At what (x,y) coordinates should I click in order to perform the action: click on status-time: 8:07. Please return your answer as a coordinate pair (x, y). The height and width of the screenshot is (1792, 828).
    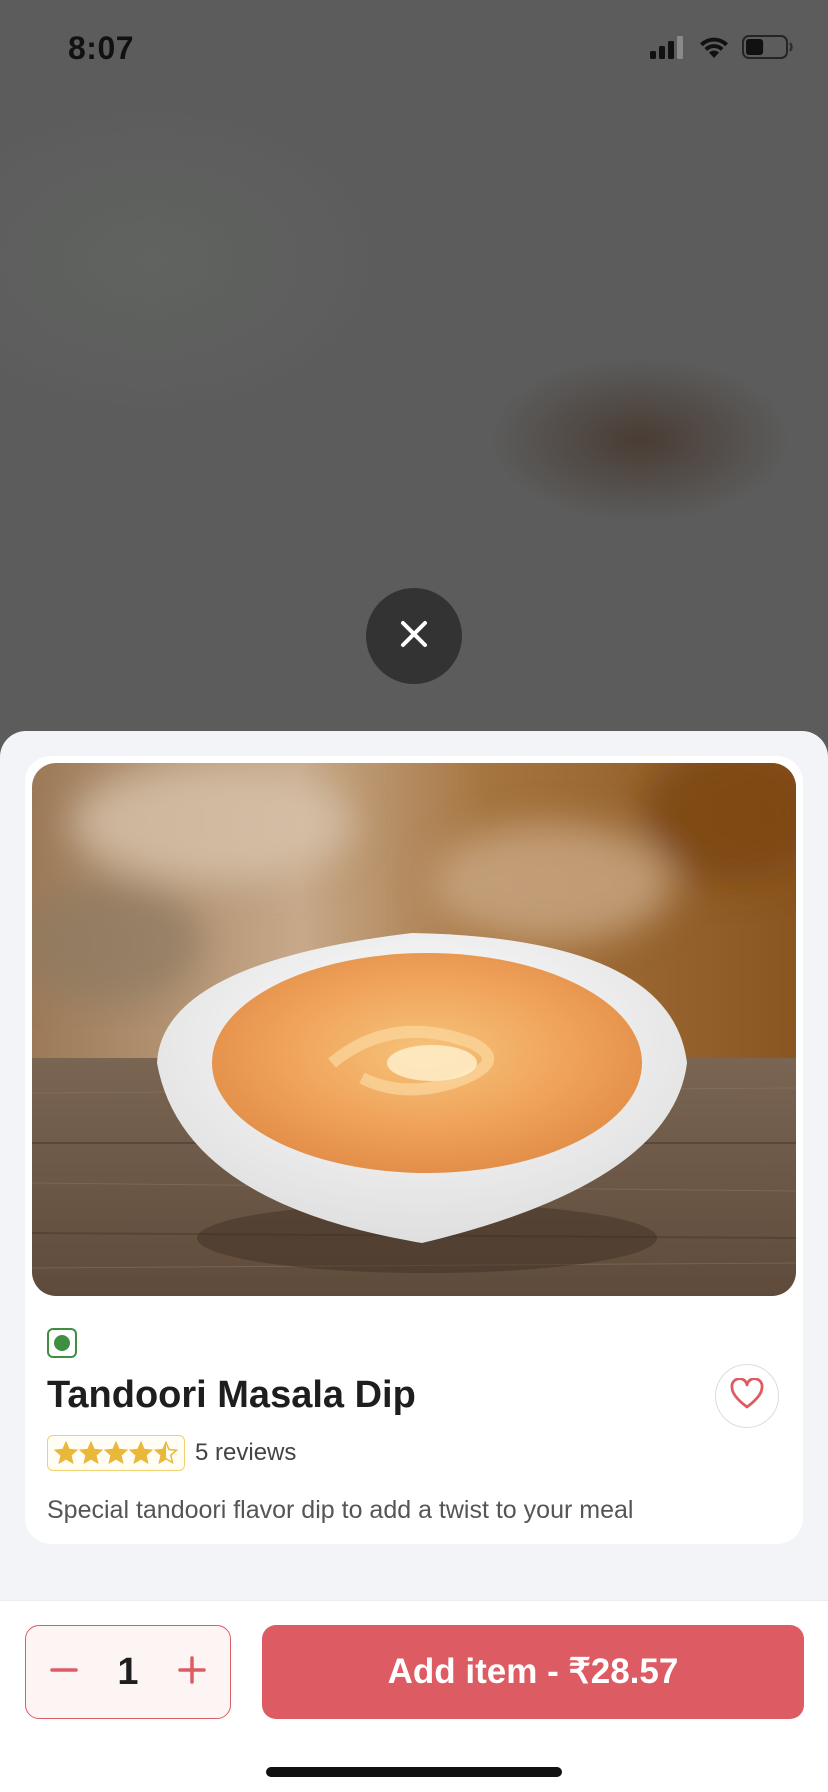
    Looking at the image, I should click on (101, 48).